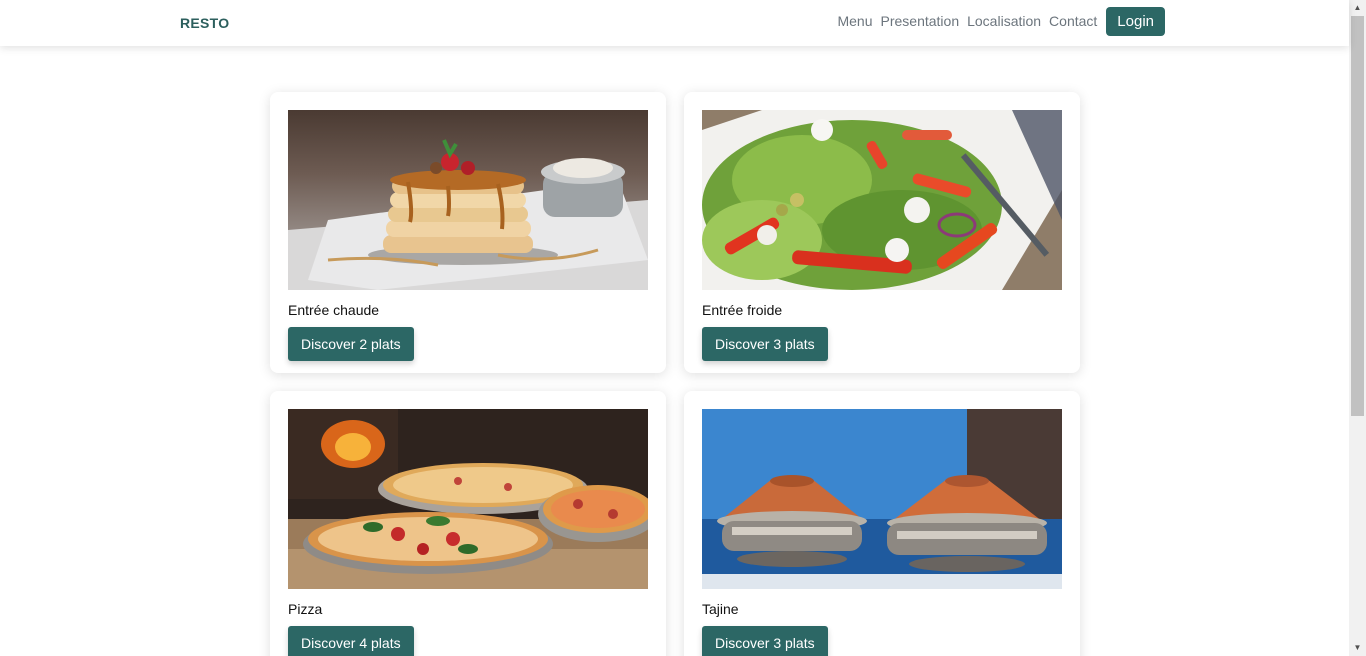 This screenshot has height=656, width=1366. Describe the element at coordinates (742, 310) in the screenshot. I see `card-title: Entrée froide` at that location.